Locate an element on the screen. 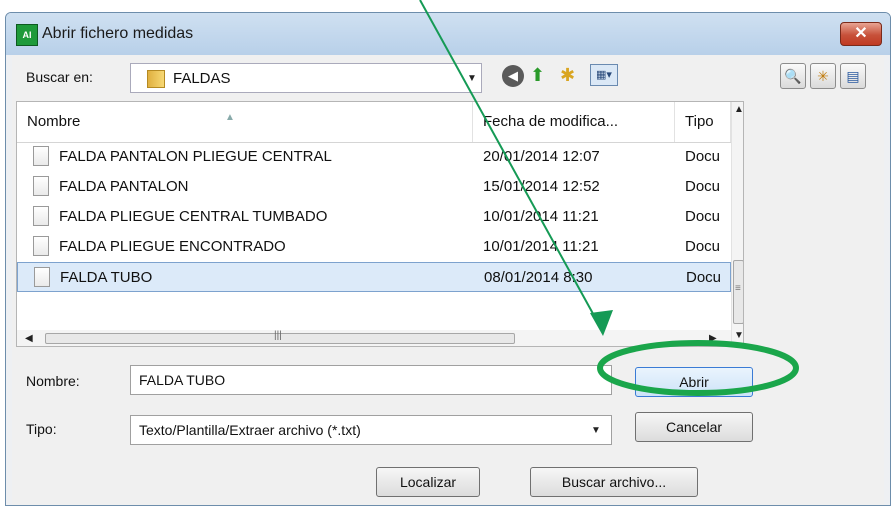 The image size is (894, 507). cancel-button: Cancelar is located at coordinates (694, 427).